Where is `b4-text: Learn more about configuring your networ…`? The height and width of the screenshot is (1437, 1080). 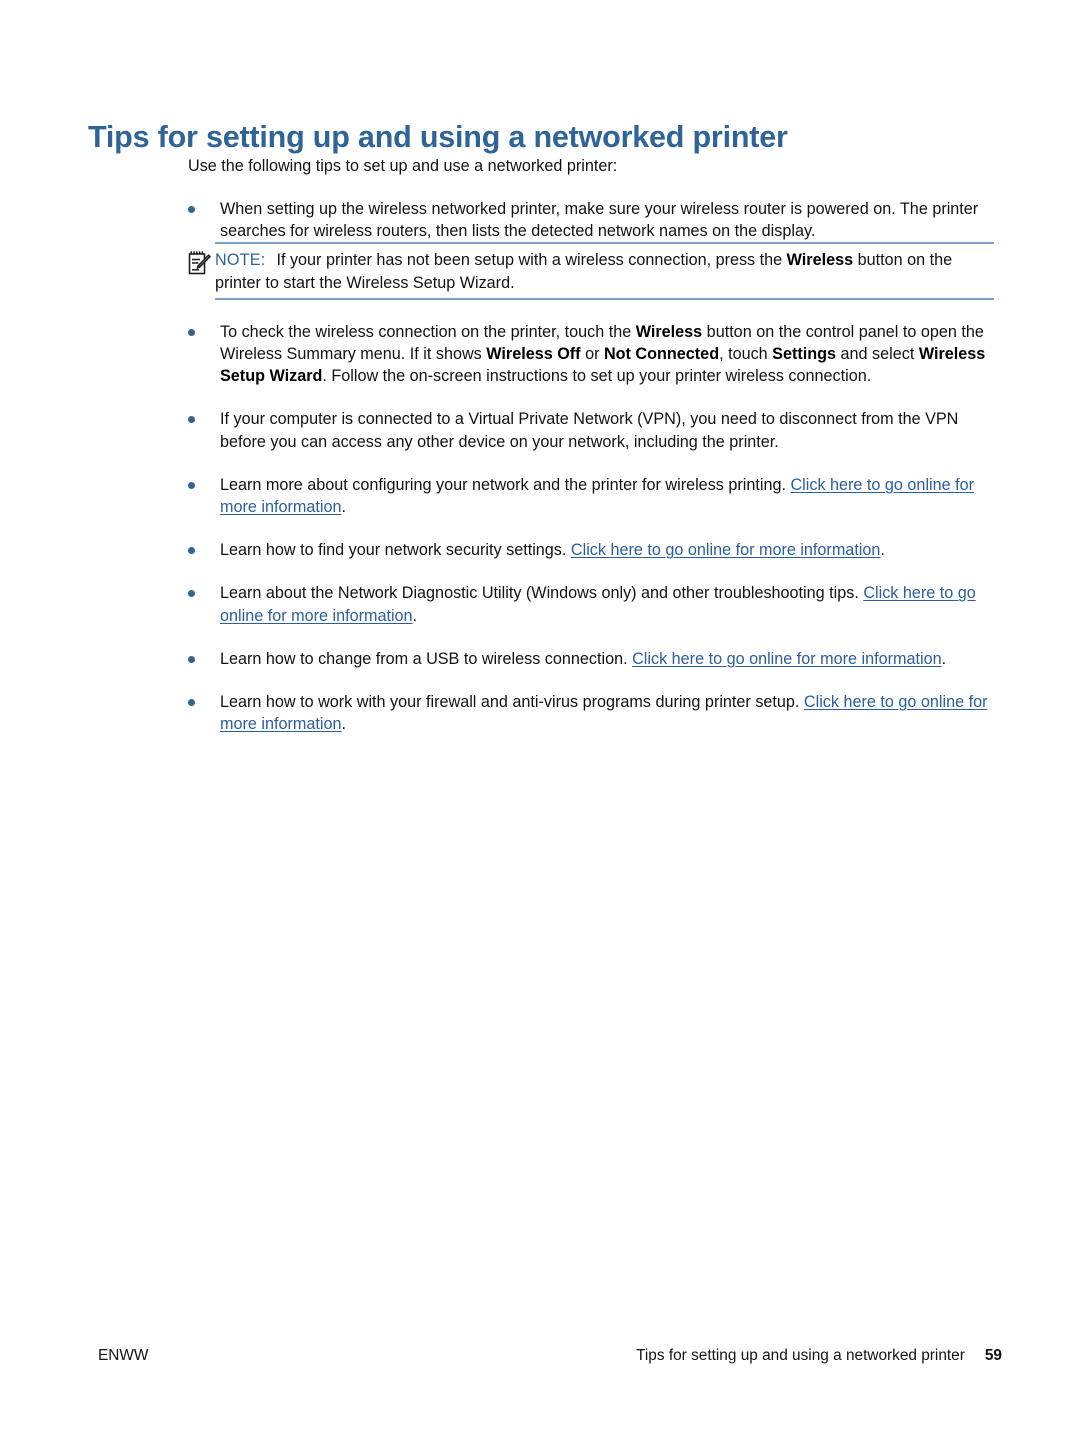 b4-text: Learn more about configuring your networ… is located at coordinates (505, 484).